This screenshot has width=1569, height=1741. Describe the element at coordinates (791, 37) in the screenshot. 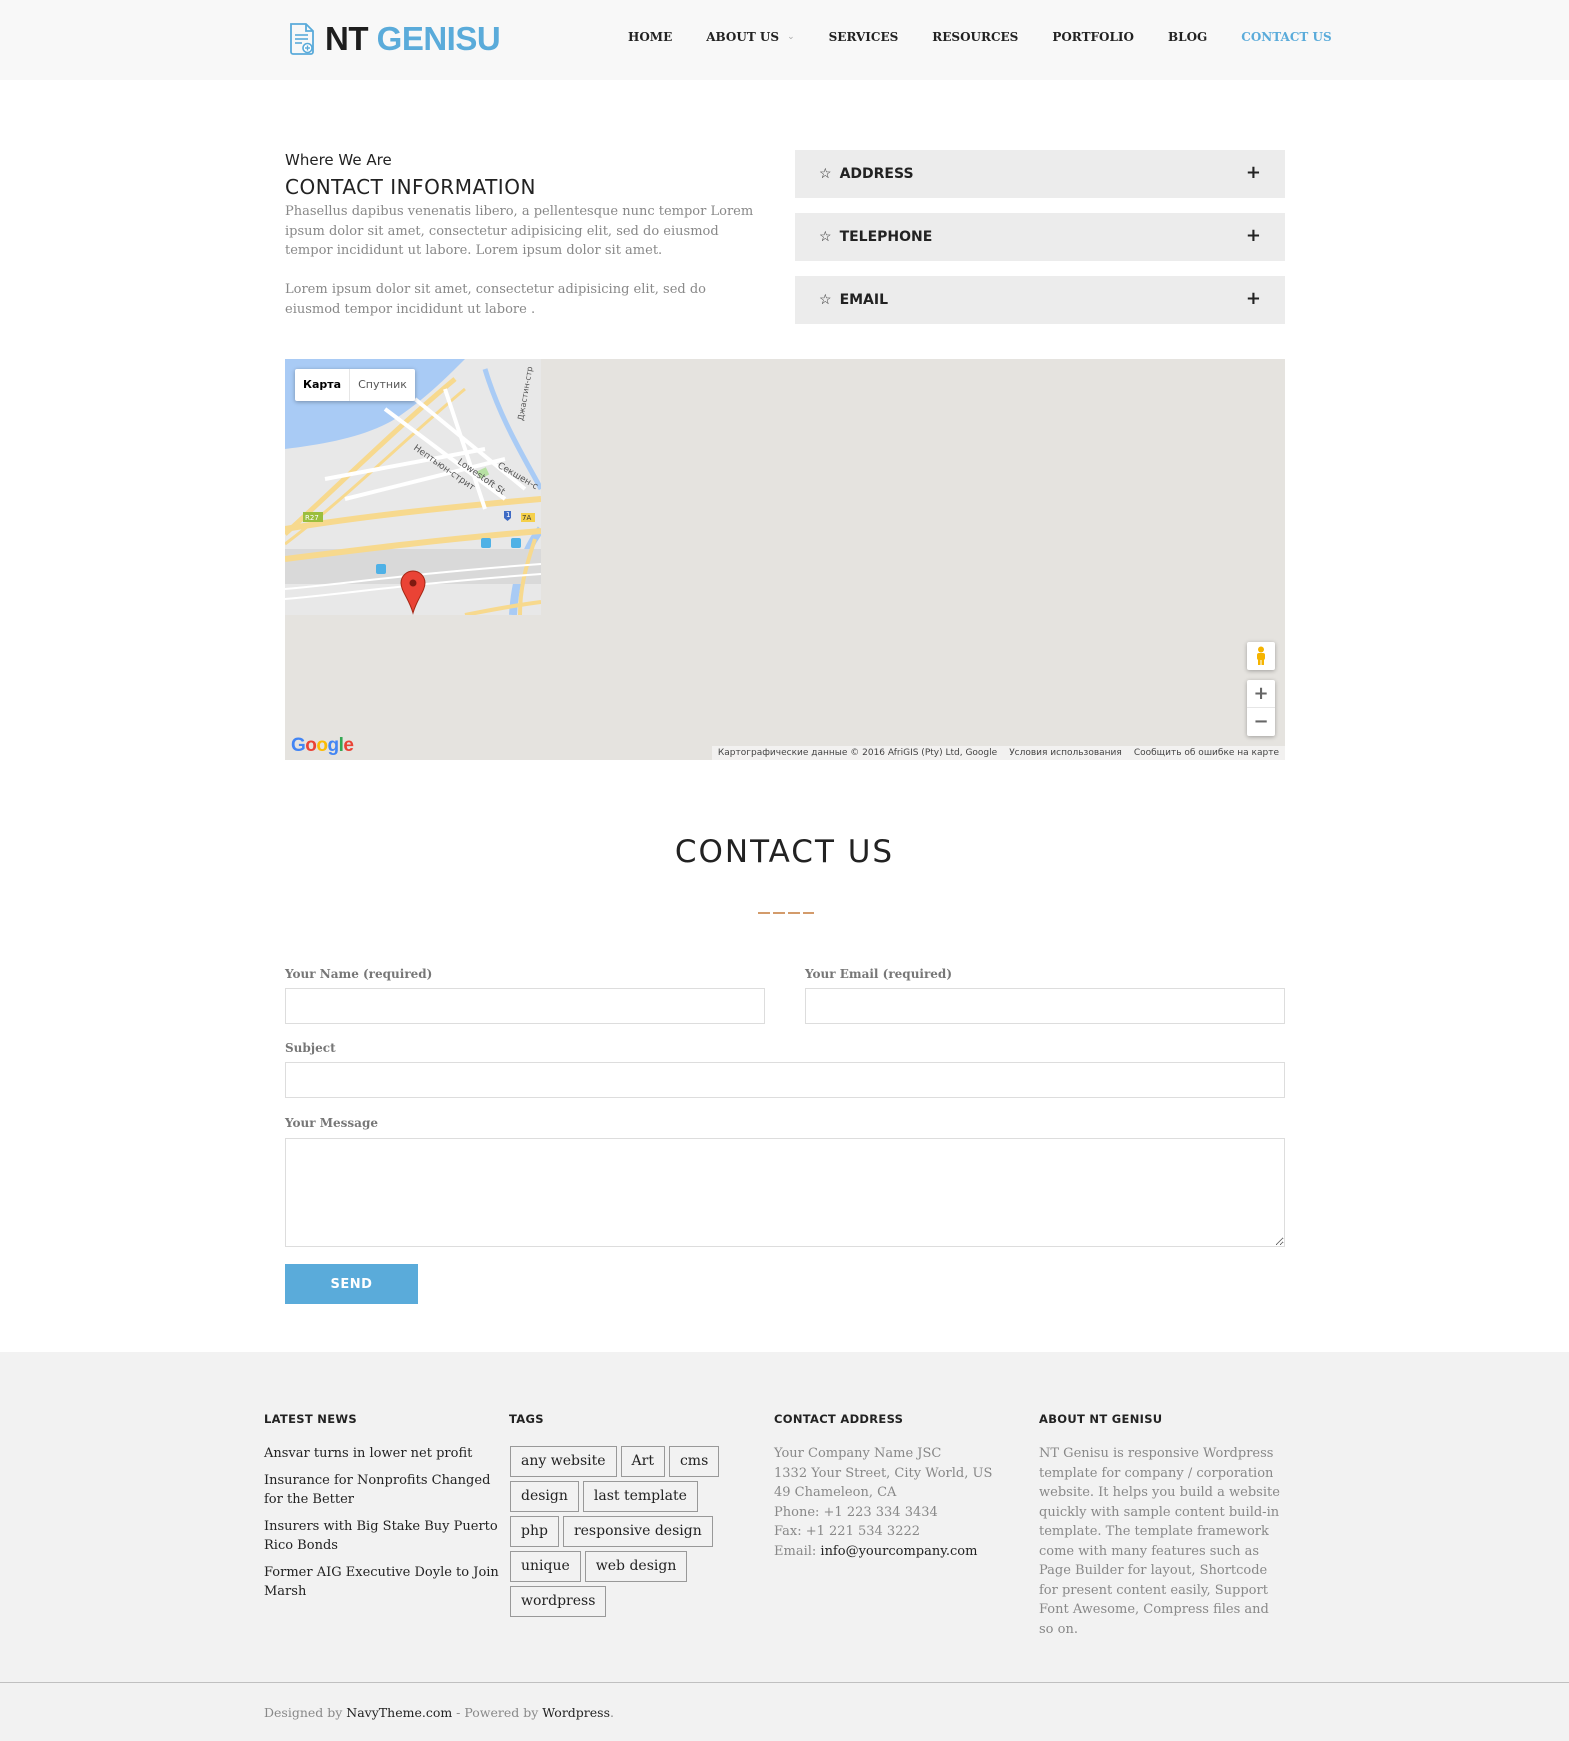

I see `chevron-down-icon: ⌄` at that location.